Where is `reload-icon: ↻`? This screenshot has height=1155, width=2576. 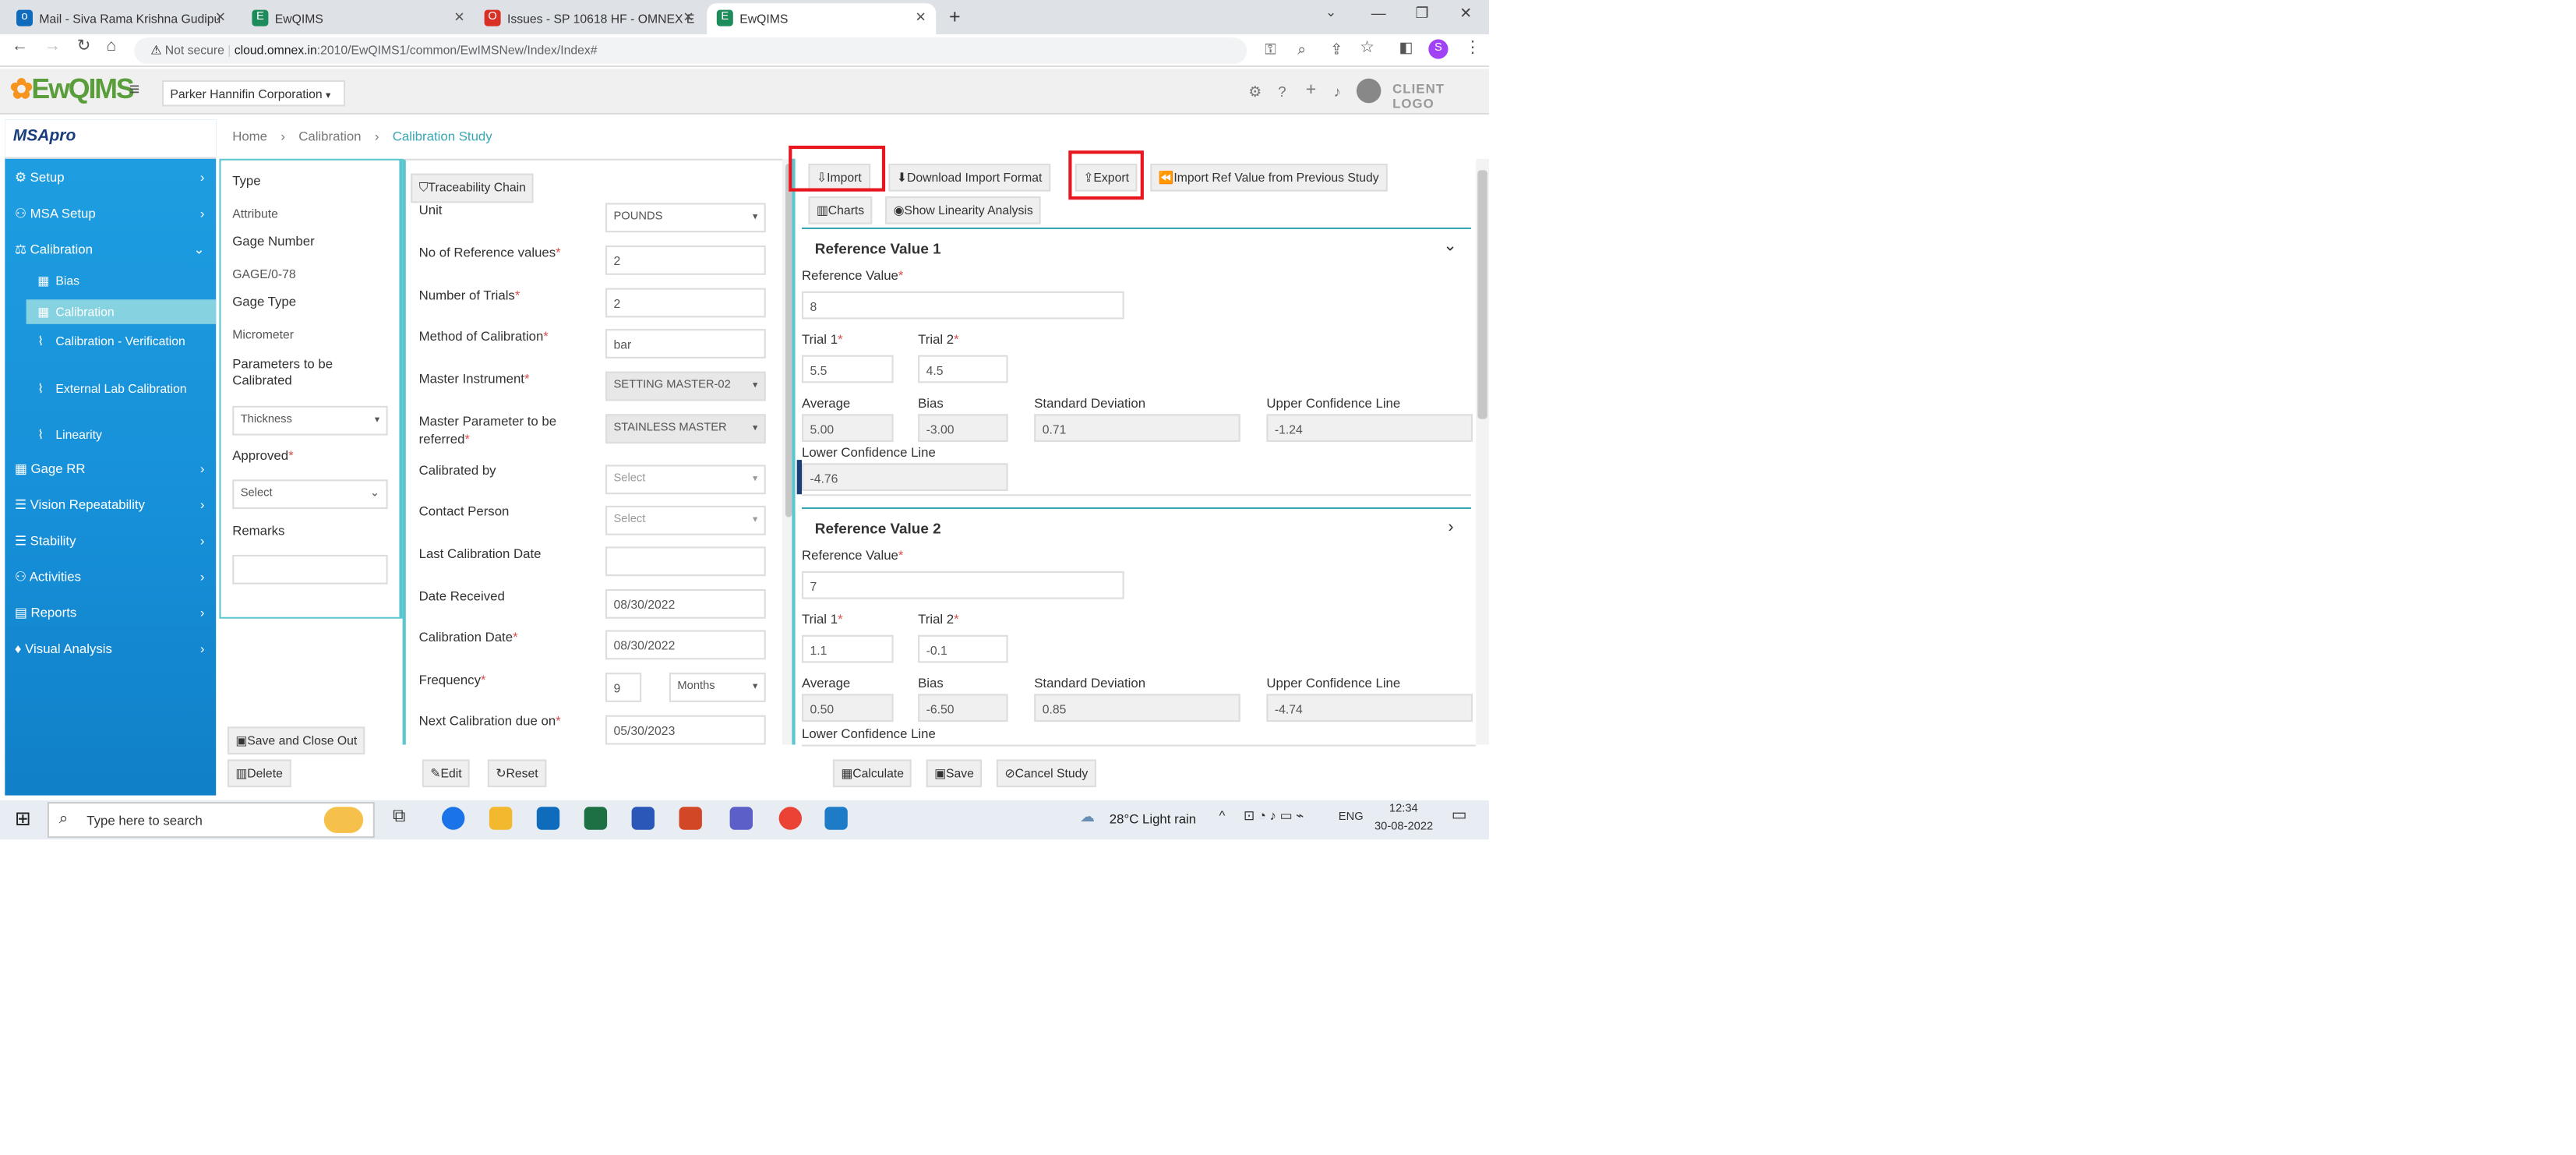
reload-icon: ↻ is located at coordinates (84, 46).